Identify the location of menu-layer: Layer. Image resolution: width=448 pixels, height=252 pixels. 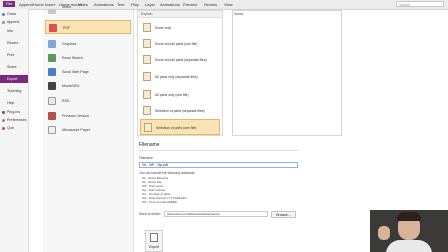
(150, 4).